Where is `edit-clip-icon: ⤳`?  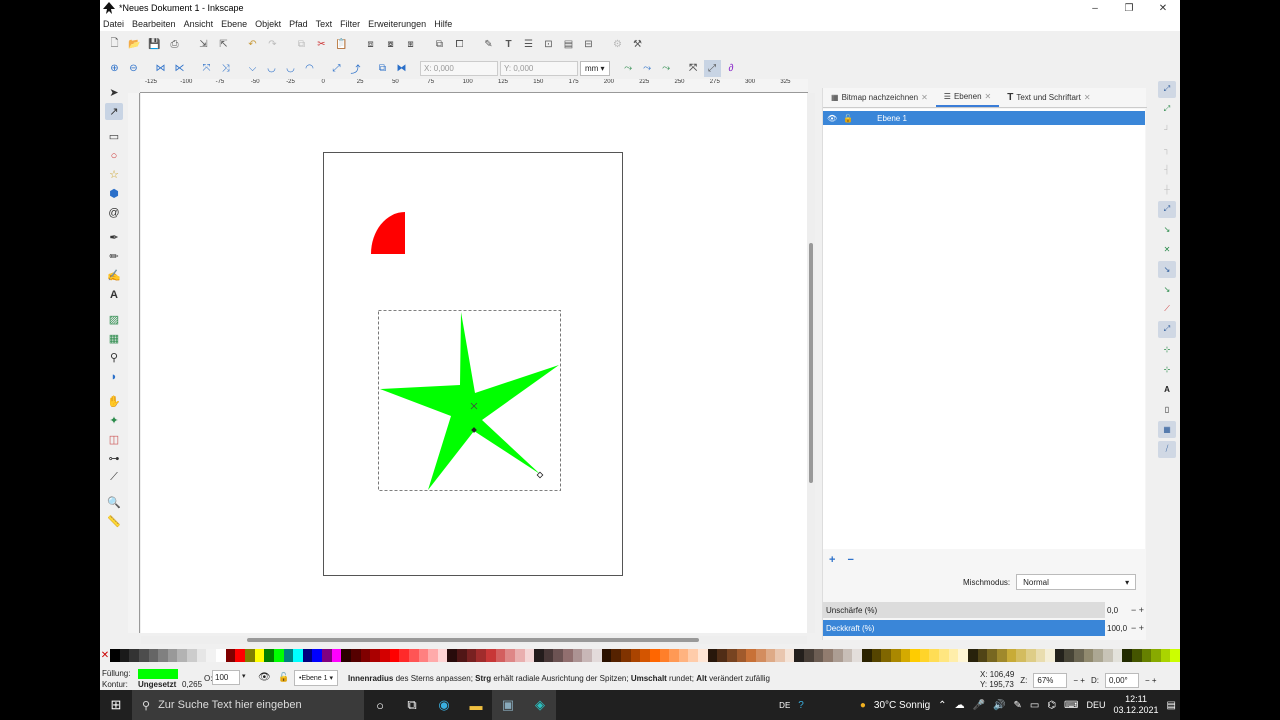
edit-clip-icon: ⤳ is located at coordinates (628, 68).